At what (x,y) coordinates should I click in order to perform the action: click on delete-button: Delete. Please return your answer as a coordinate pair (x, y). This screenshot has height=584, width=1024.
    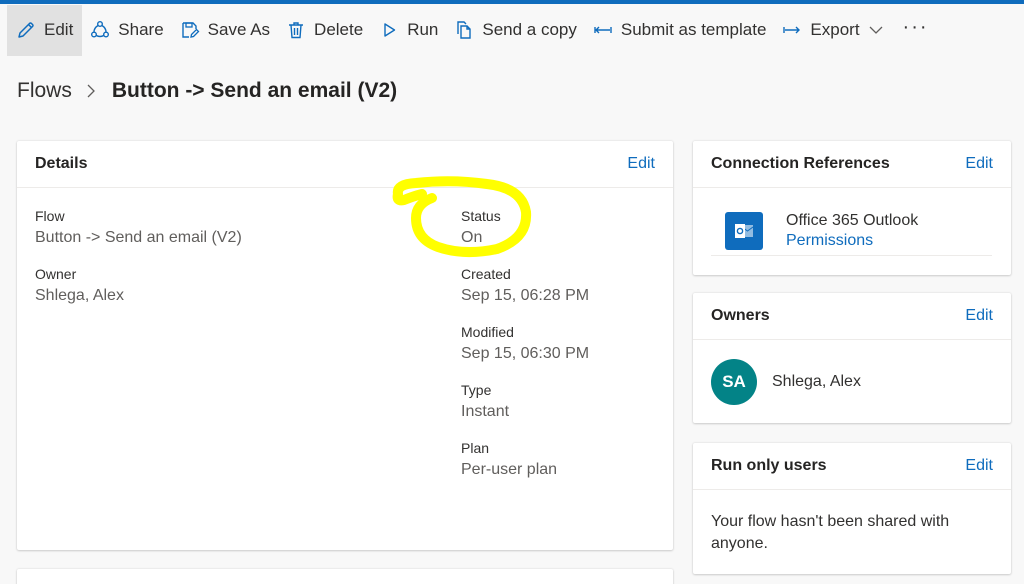
    Looking at the image, I should click on (324, 30).